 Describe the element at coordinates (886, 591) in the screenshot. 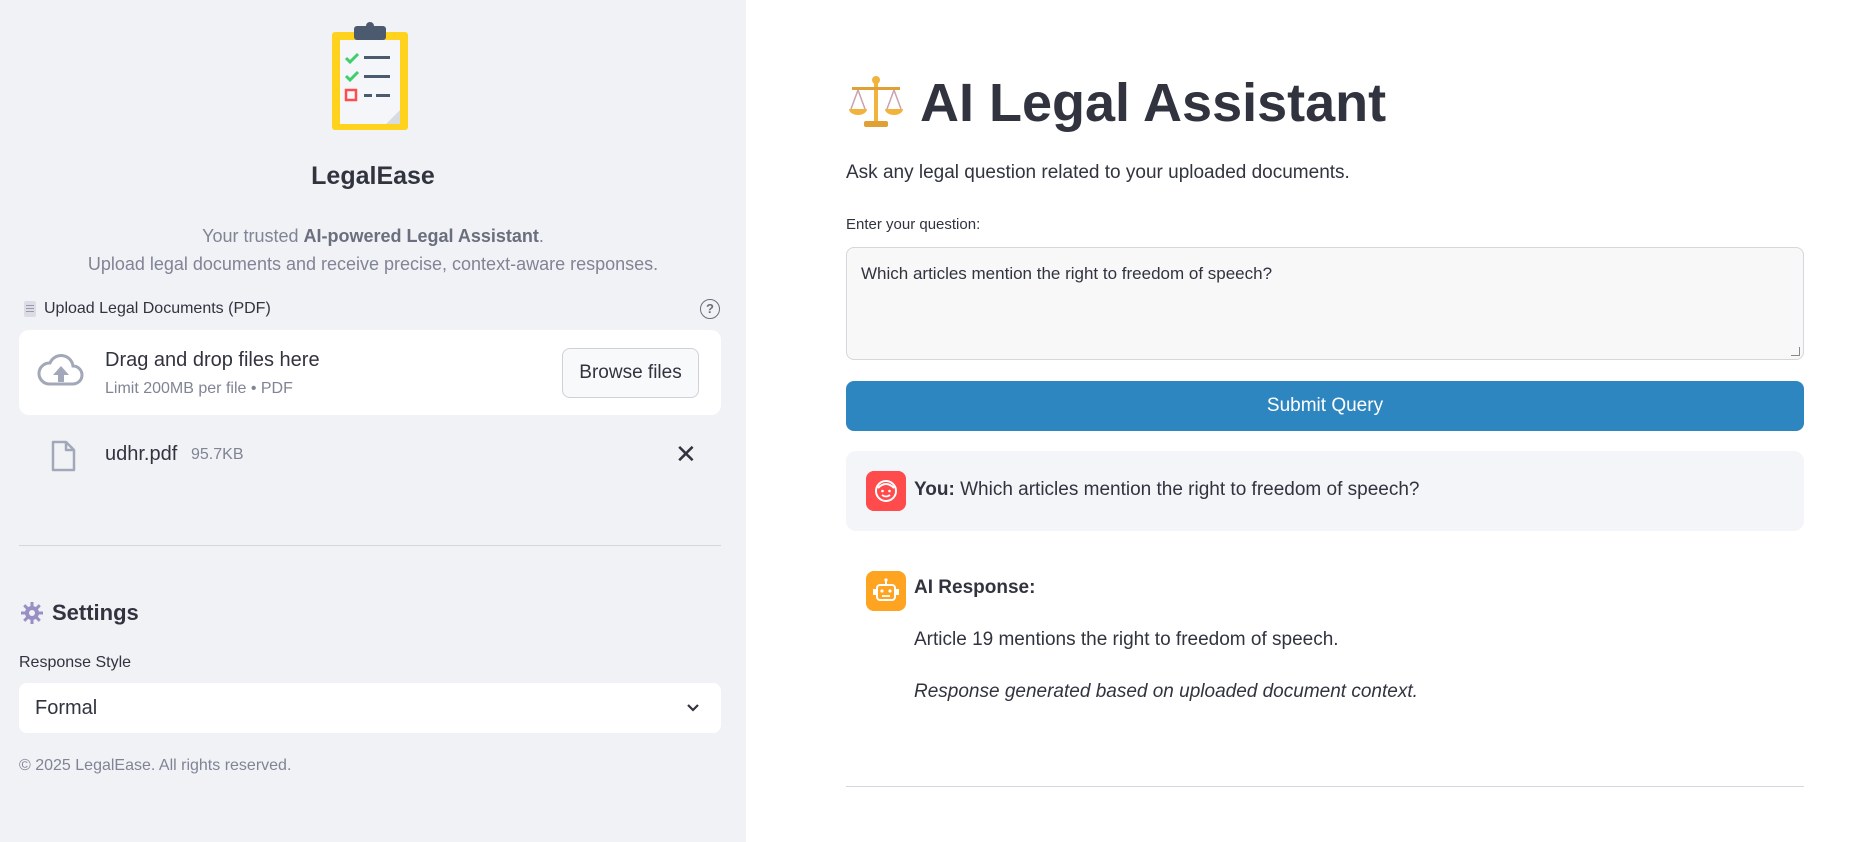

I see `robot-icon` at that location.